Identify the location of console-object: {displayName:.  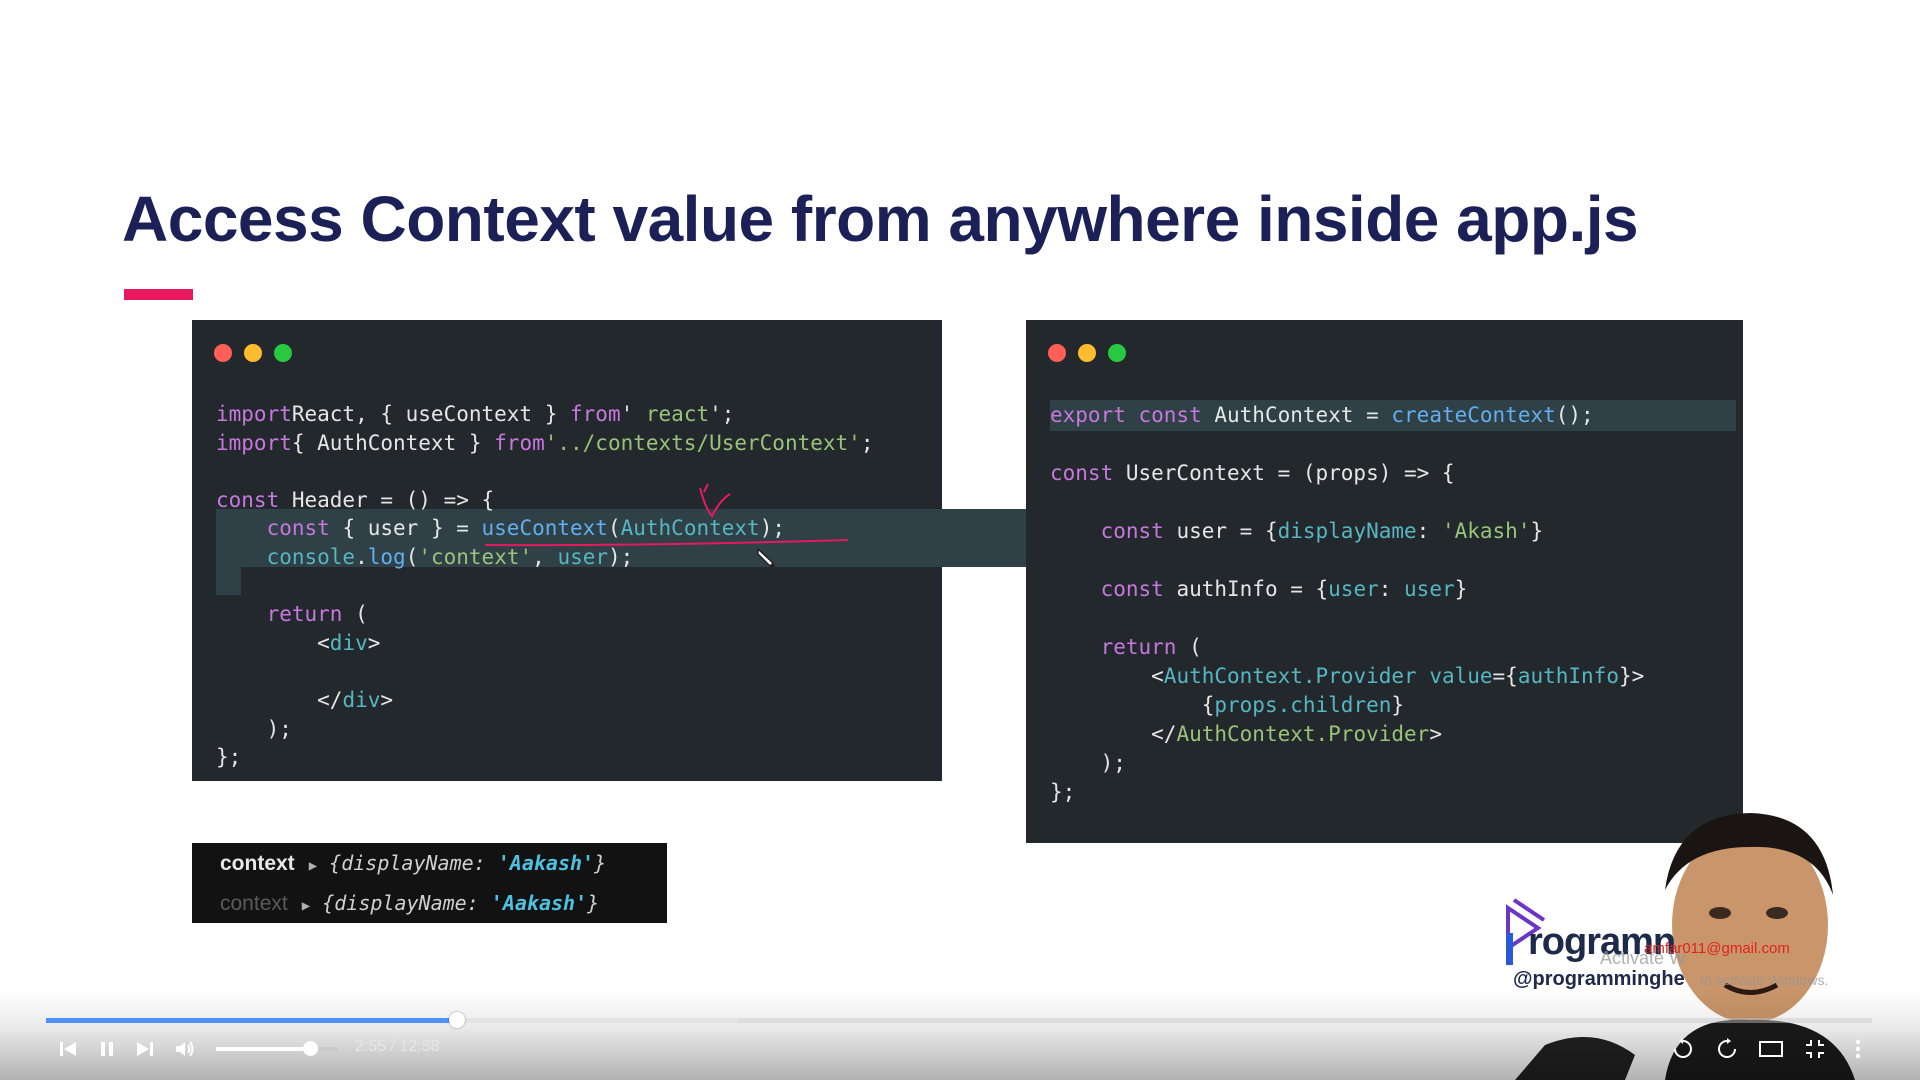
(406, 902).